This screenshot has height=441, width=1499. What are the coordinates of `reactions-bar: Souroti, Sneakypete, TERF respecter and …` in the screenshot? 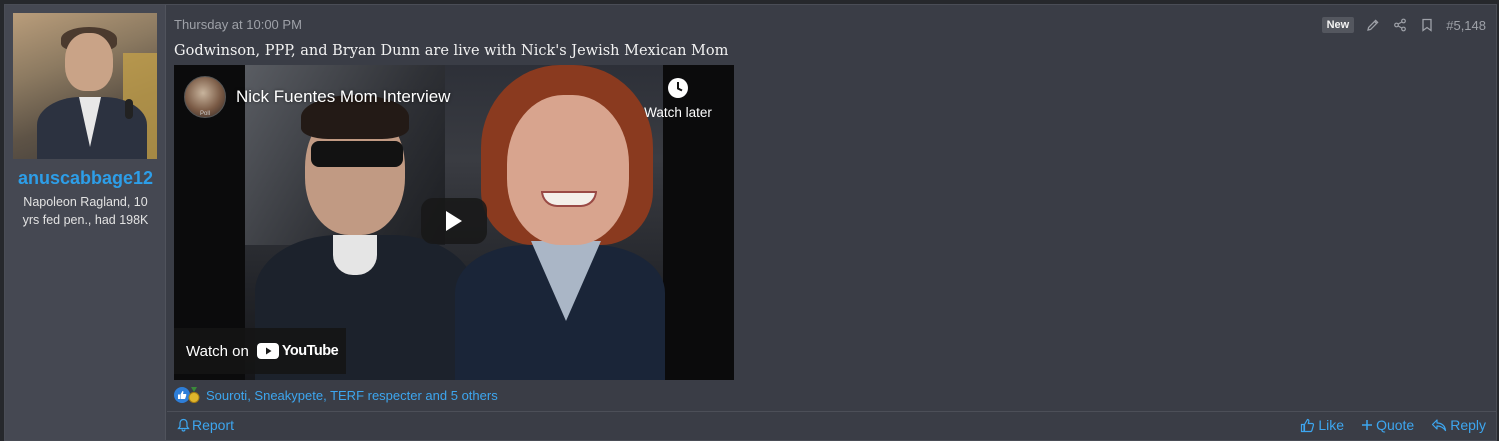 It's located at (336, 395).